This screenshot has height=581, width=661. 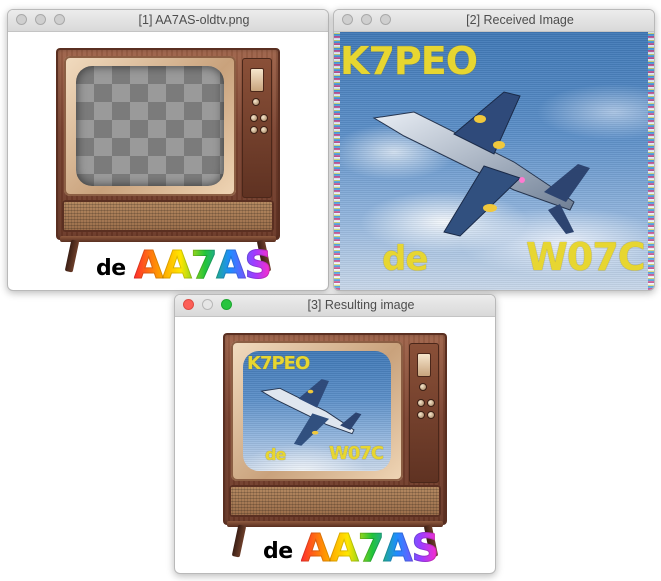 What do you see at coordinates (194, 20) in the screenshot?
I see `window-title: [1] AA7AS-oldtv.png` at bounding box center [194, 20].